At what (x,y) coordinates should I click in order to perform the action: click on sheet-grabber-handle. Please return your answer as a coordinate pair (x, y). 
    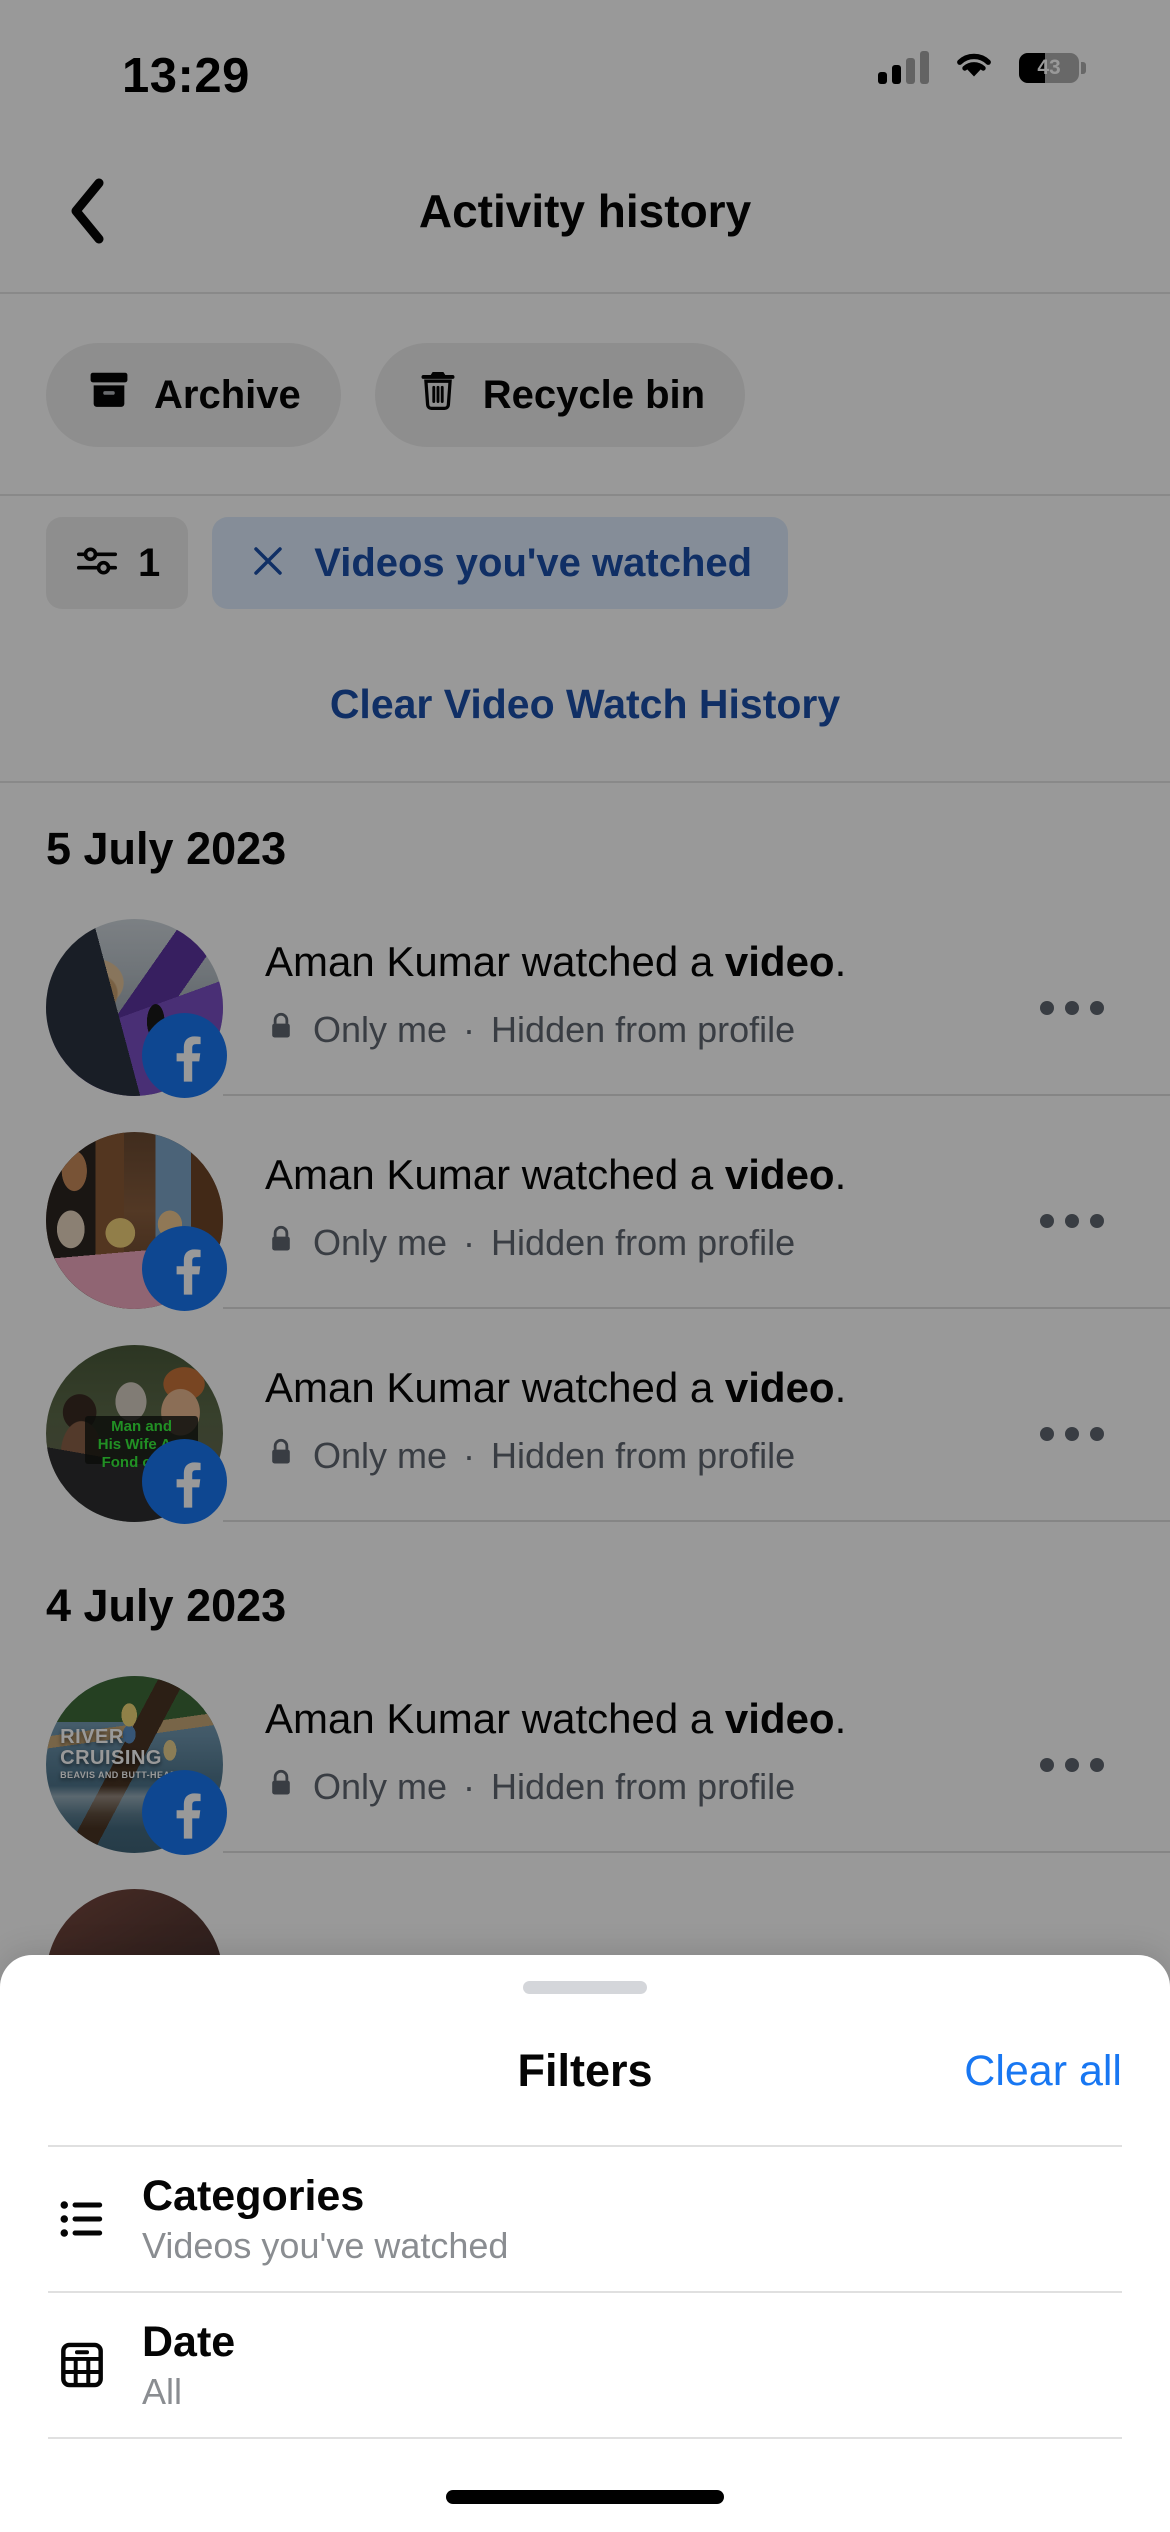
    Looking at the image, I should click on (585, 1987).